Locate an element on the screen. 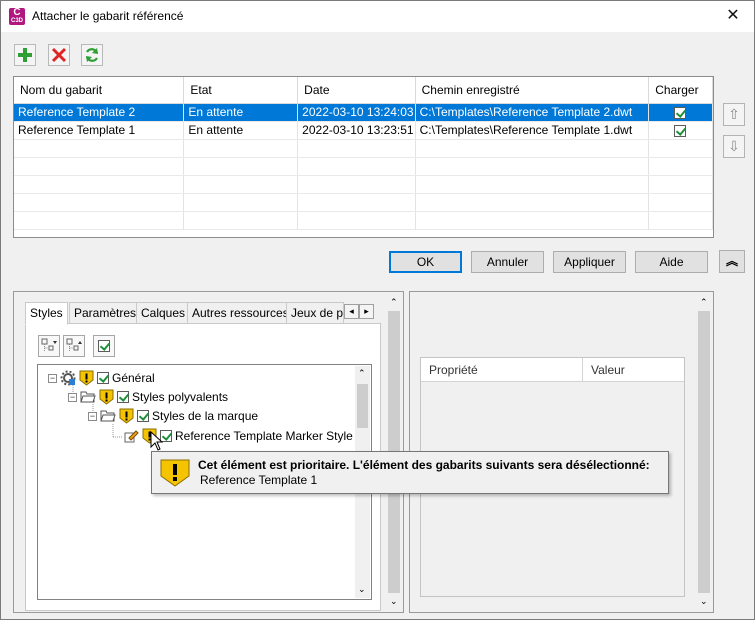 Image resolution: width=755 pixels, height=620 pixels. tab-scroll-left-icon: ◂ is located at coordinates (351, 311).